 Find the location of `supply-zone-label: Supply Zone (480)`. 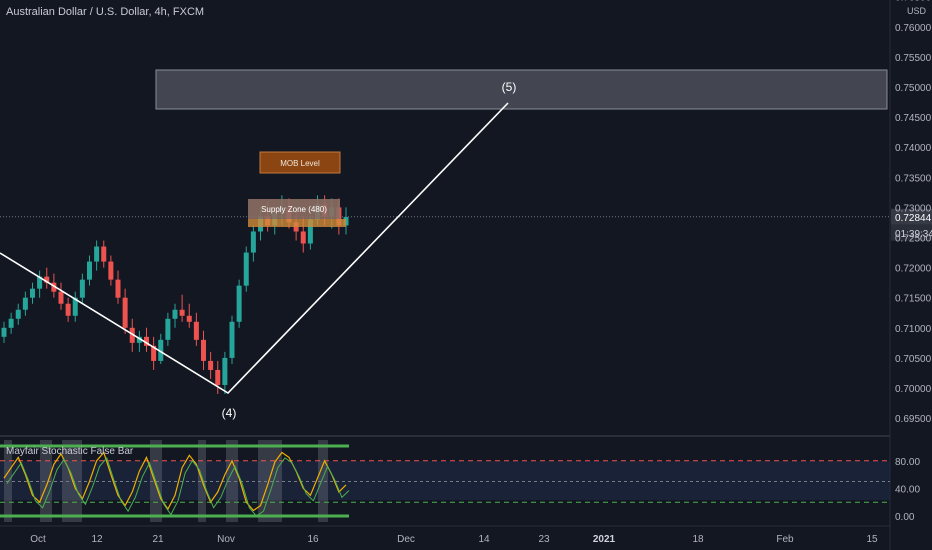

supply-zone-label: Supply Zone (480) is located at coordinates (294, 209).